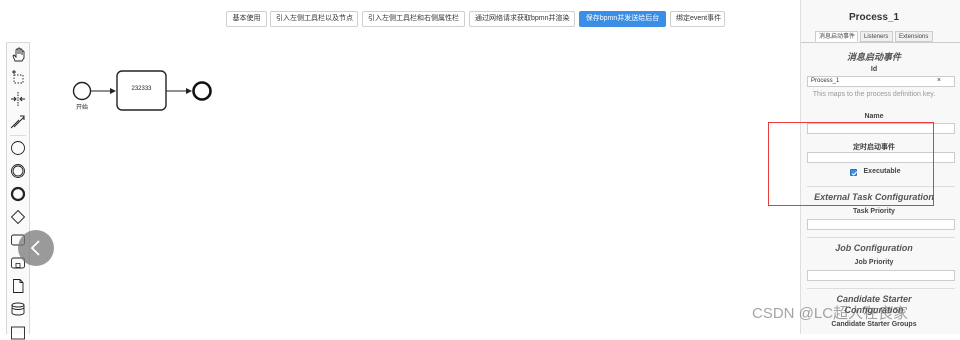  I want to click on bind-event-button: 绑定event事件, so click(697, 19).